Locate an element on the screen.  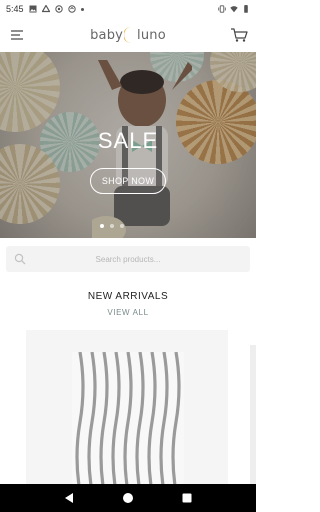
logo-text-baby: baby is located at coordinates (107, 35).